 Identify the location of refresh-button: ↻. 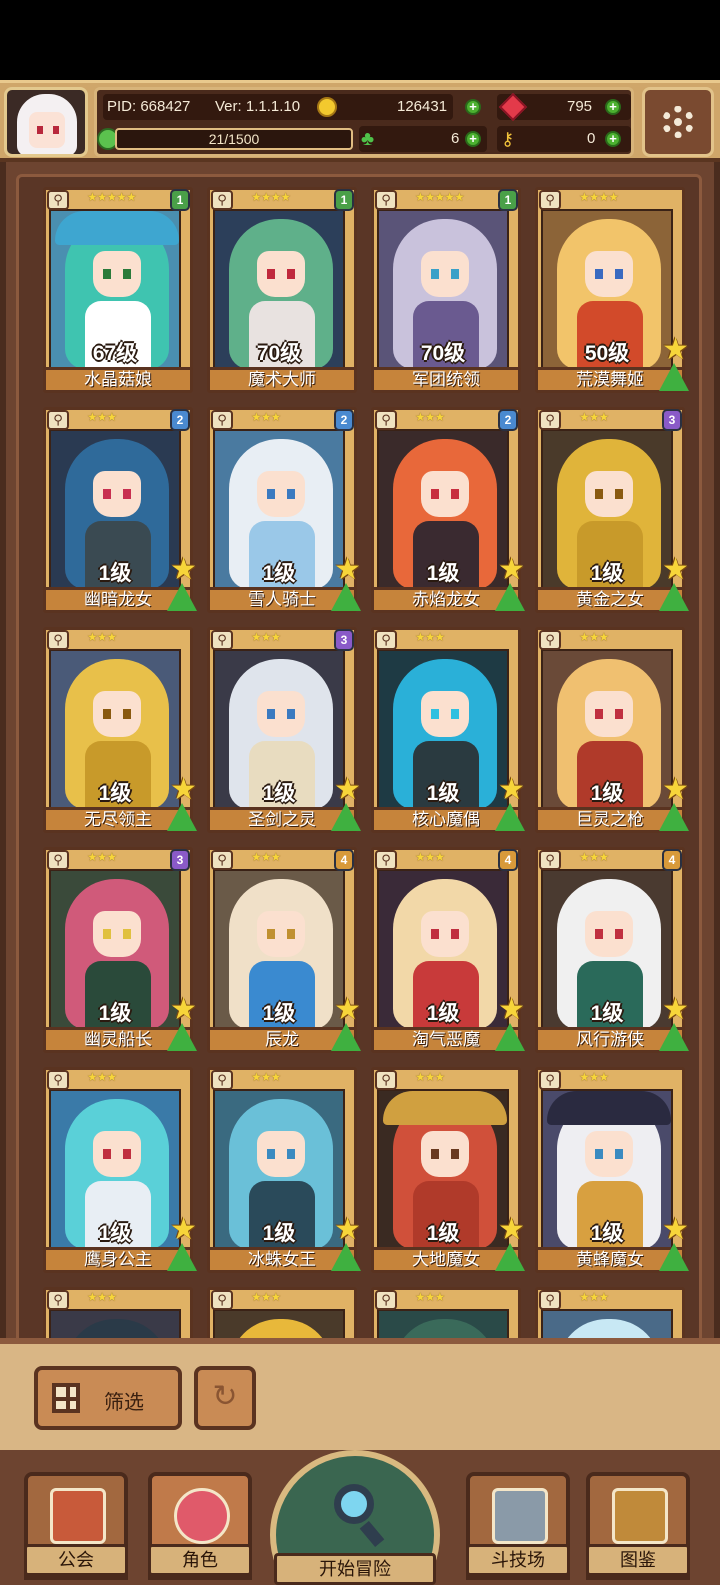
(225, 1398).